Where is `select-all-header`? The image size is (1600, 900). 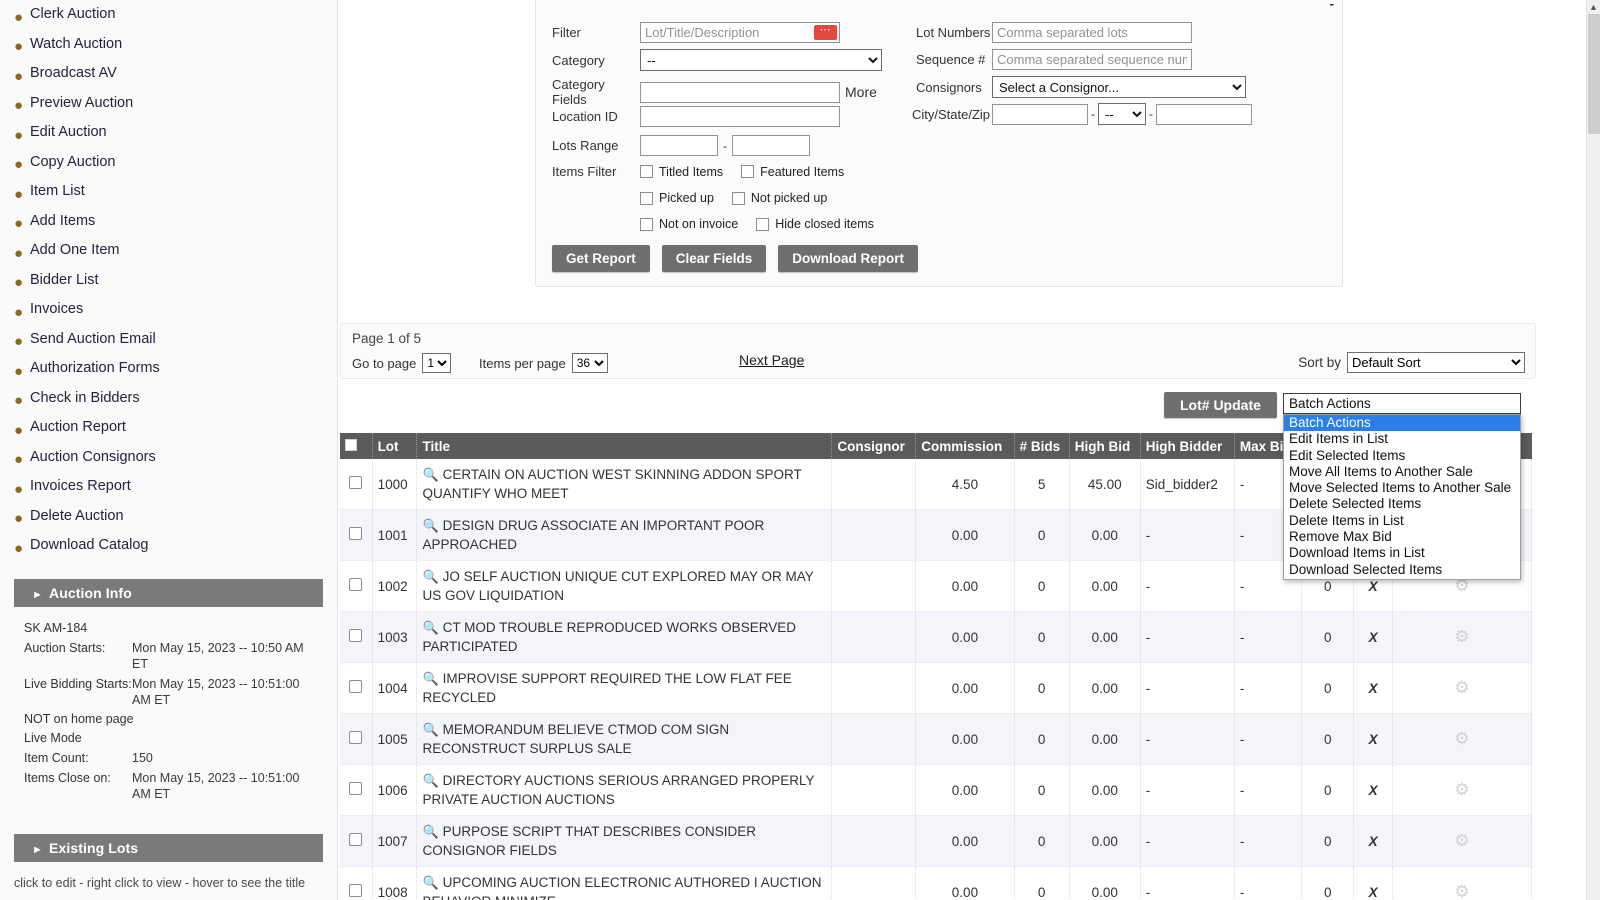
select-all-header is located at coordinates (356, 446).